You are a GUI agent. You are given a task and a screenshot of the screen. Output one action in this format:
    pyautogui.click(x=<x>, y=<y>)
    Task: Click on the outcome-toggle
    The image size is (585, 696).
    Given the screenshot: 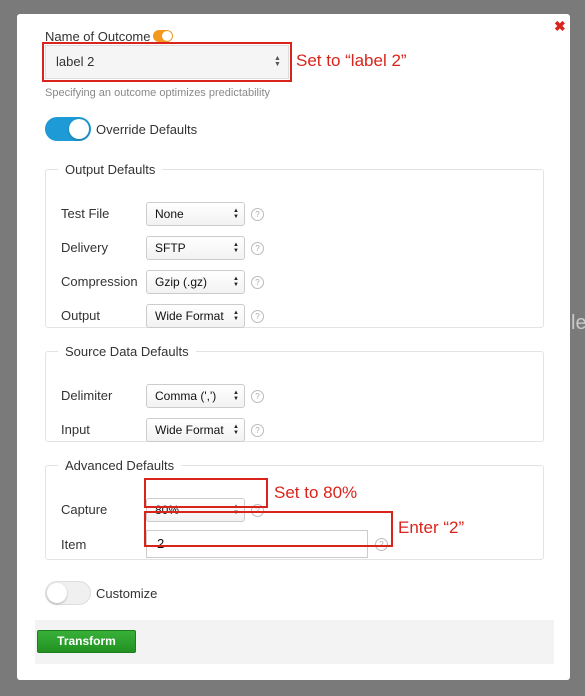 What is the action you would take?
    pyautogui.click(x=163, y=36)
    